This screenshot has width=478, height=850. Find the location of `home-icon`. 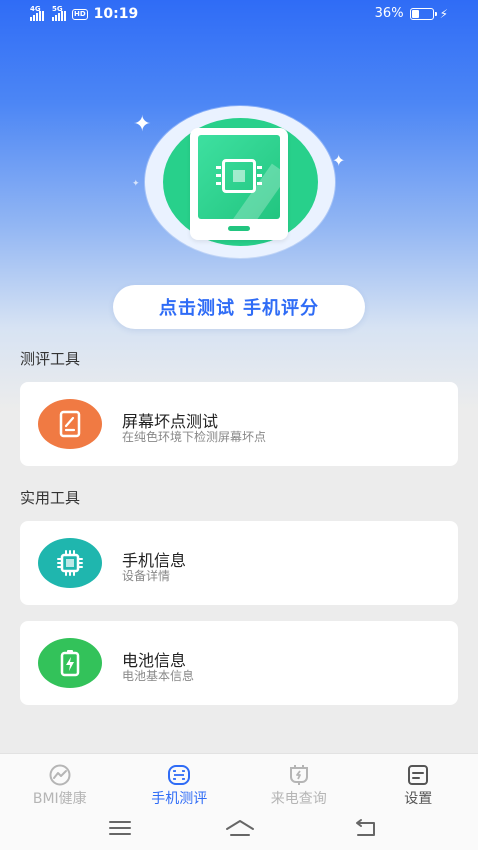

home-icon is located at coordinates (240, 828).